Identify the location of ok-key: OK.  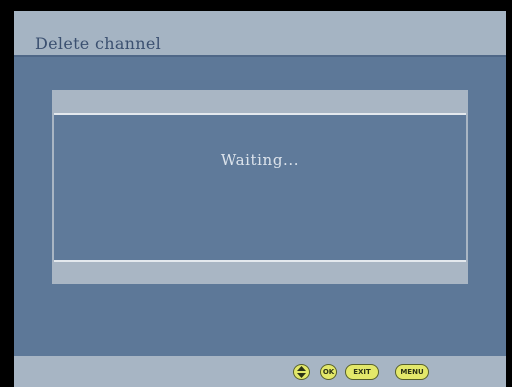
(328, 372).